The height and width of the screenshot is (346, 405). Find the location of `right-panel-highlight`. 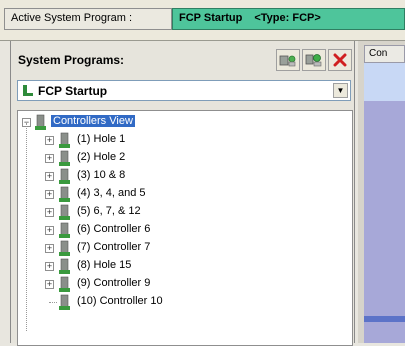

right-panel-highlight is located at coordinates (384, 82).